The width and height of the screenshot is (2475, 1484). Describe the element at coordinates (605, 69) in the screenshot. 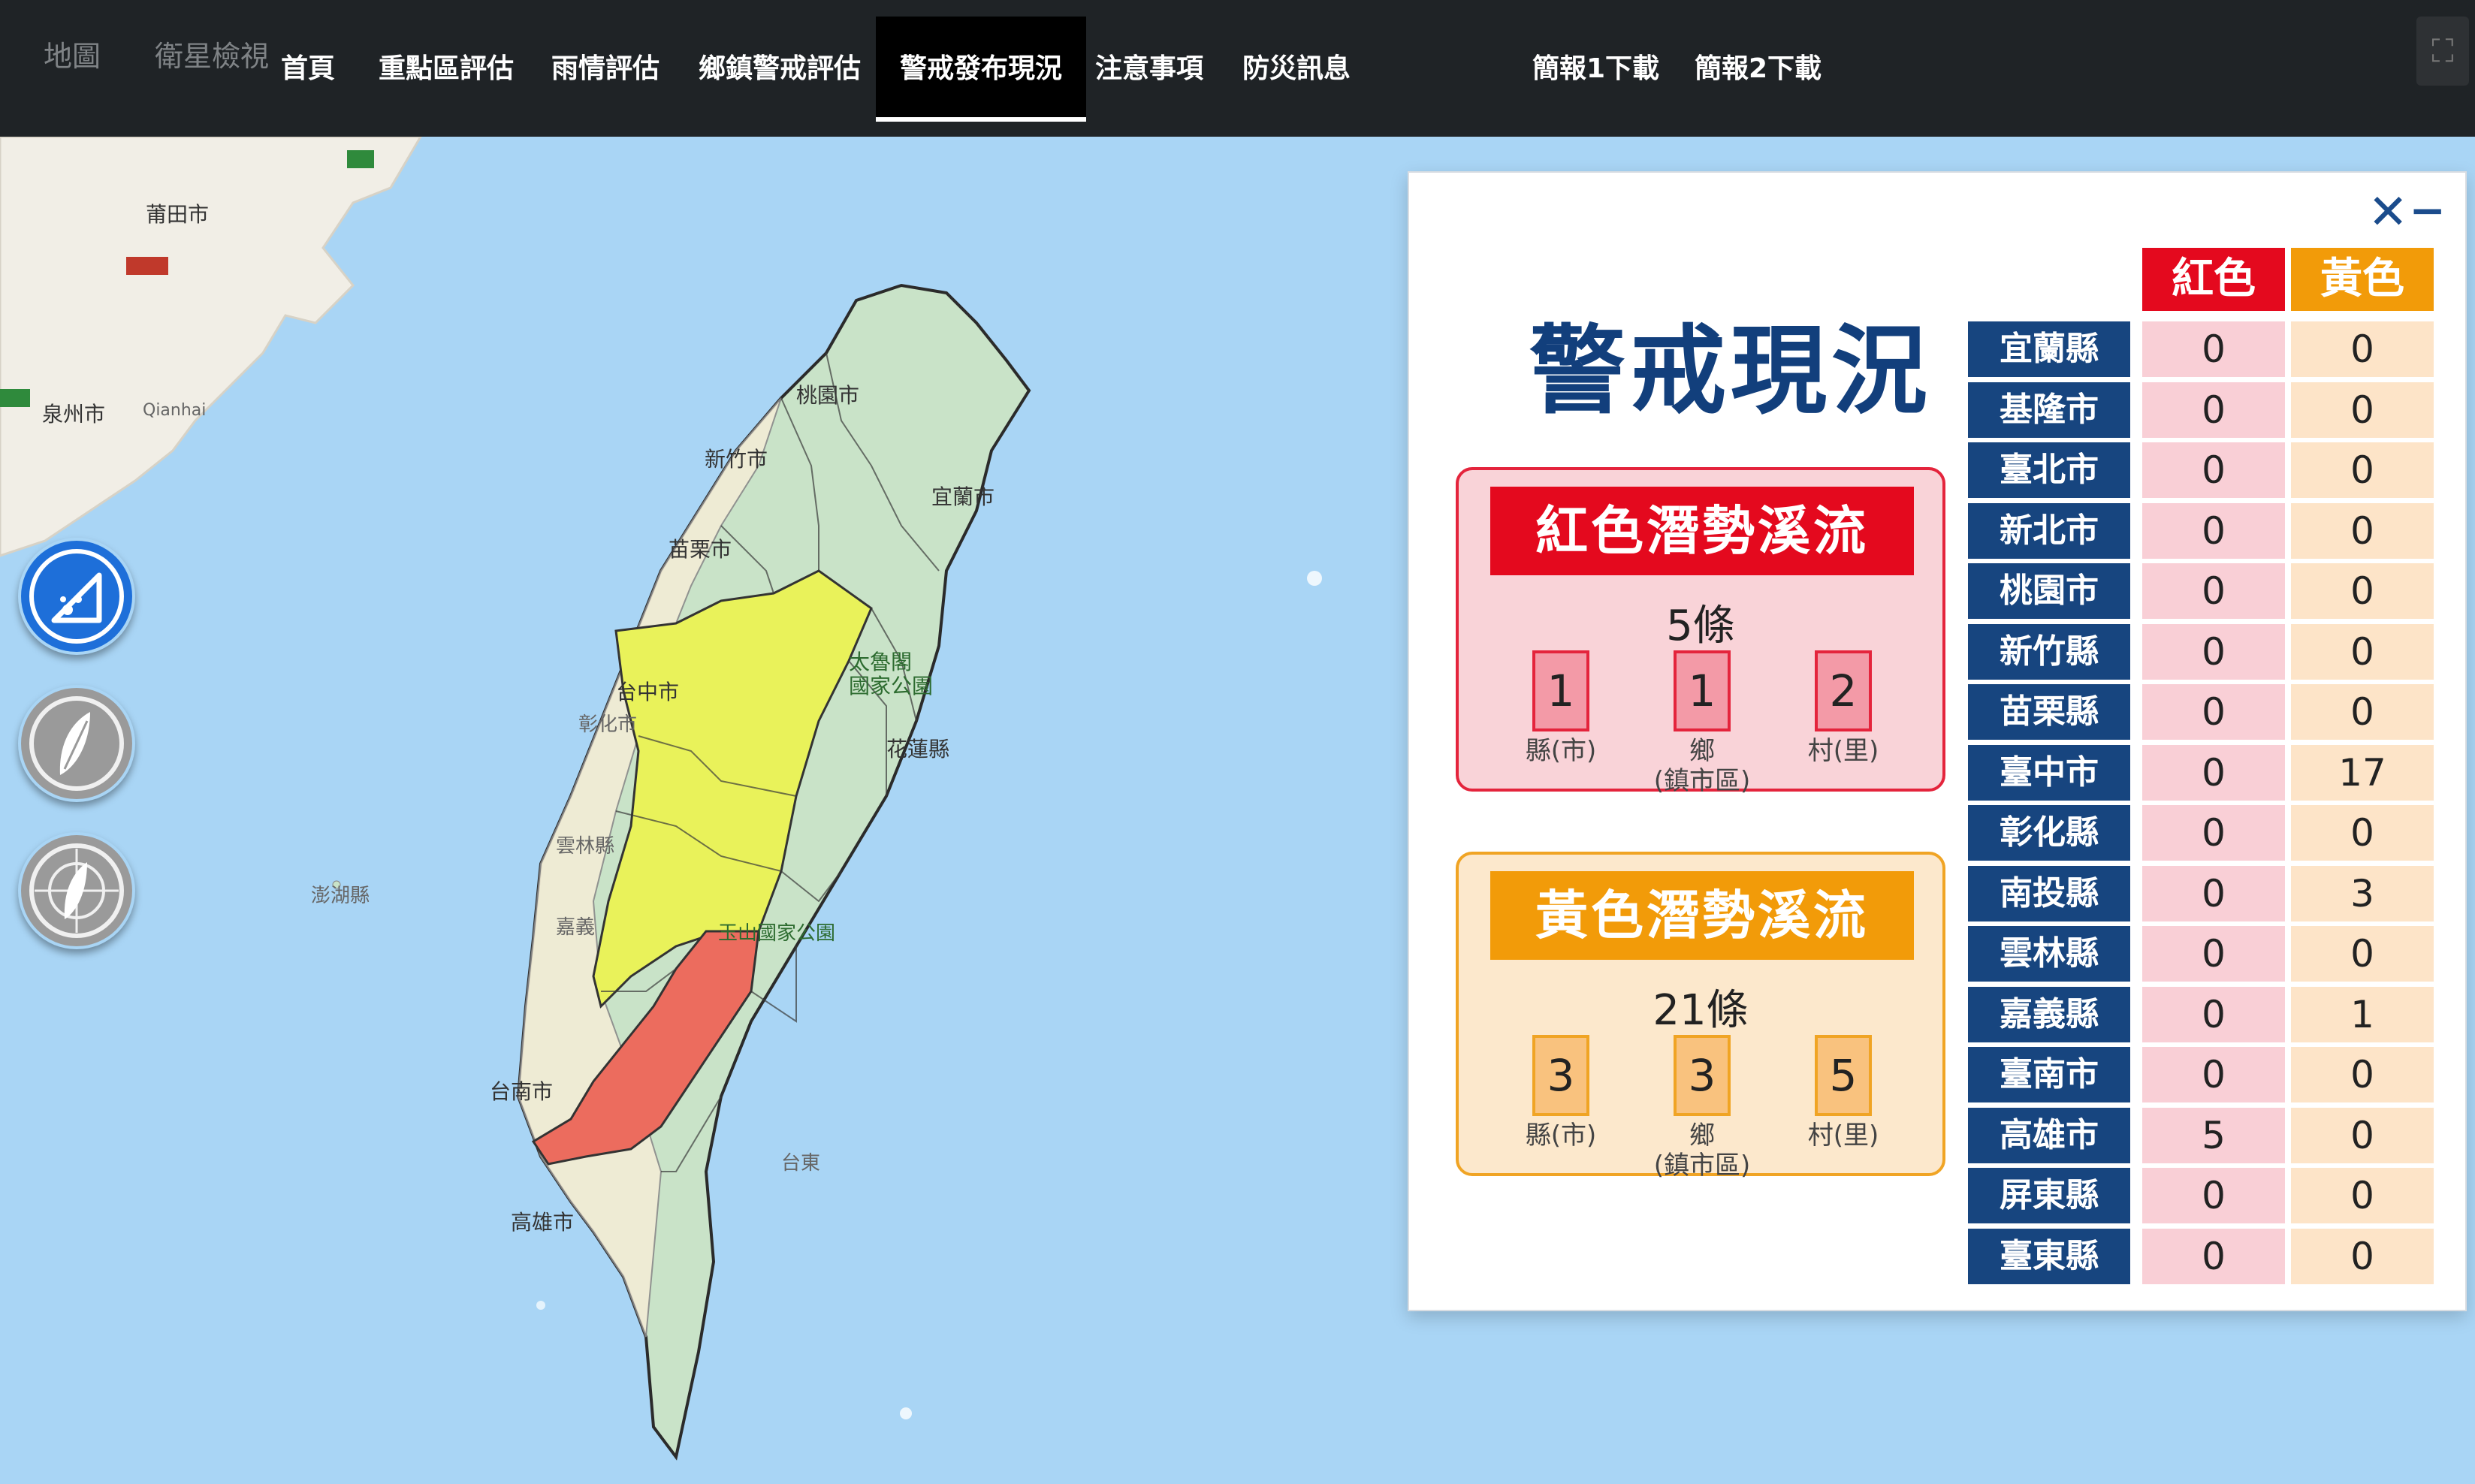

I see `nav-rainfall-evaluation: 雨情評估` at that location.